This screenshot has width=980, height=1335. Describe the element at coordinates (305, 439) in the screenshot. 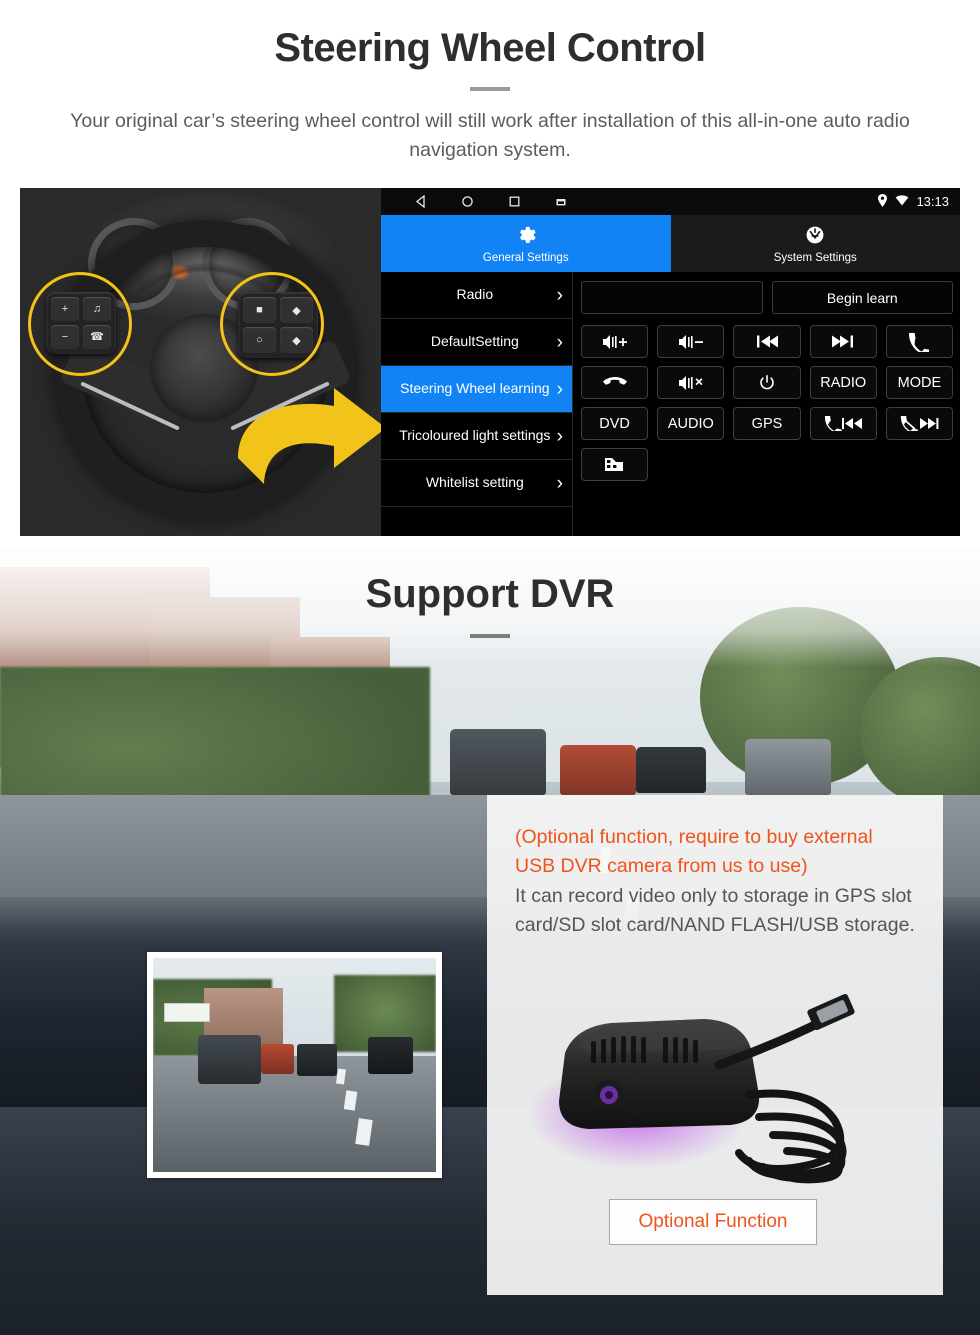

I see `yellow-arrow-icon` at that location.